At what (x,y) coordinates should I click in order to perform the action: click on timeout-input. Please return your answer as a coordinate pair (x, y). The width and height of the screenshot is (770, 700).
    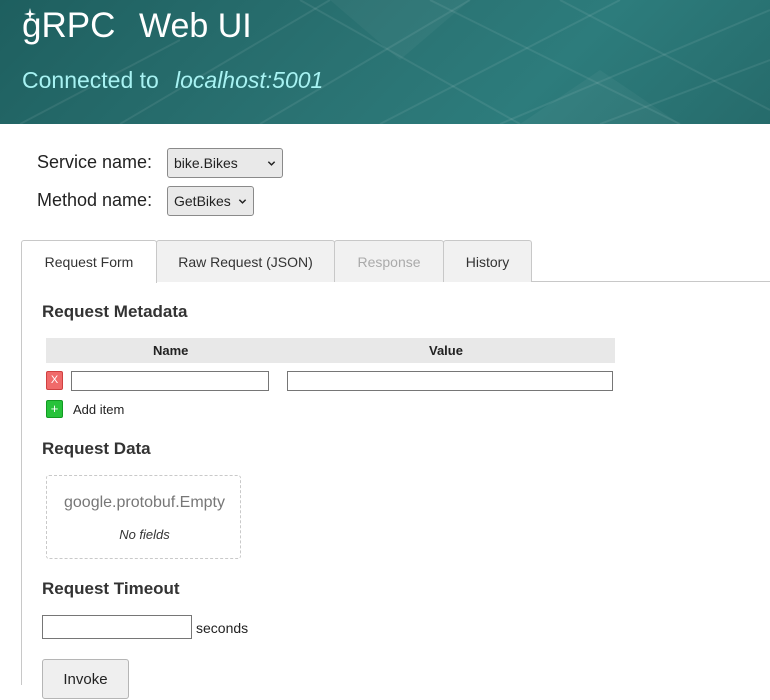
    Looking at the image, I should click on (117, 627).